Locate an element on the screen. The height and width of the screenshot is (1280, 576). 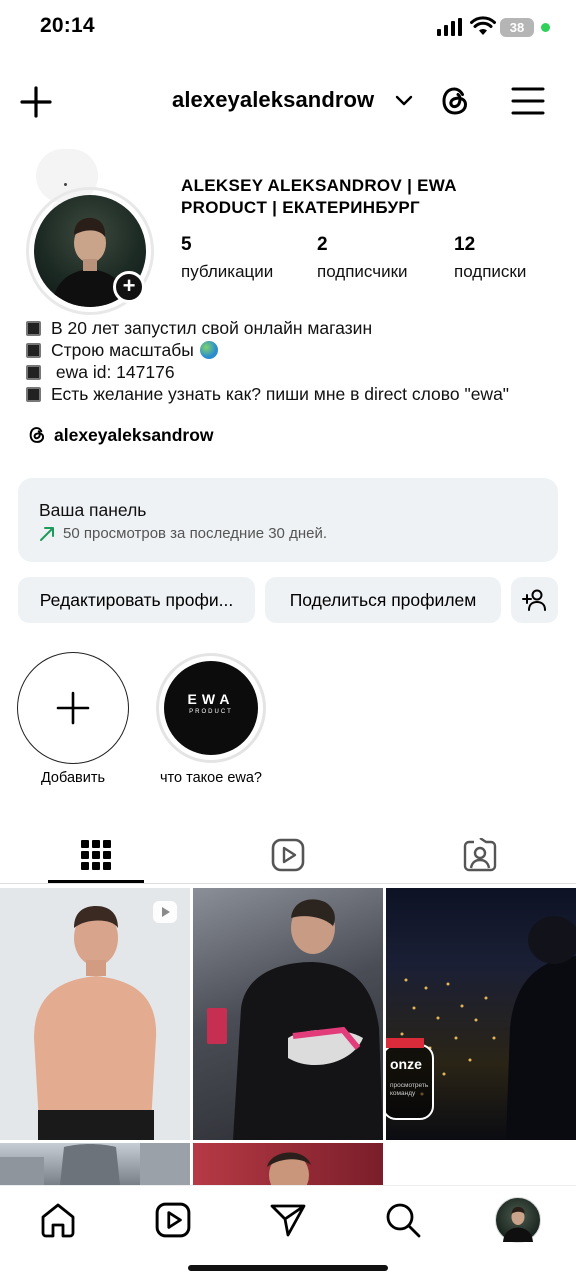
header-username: alexeyaleksandrow is located at coordinates (273, 100).